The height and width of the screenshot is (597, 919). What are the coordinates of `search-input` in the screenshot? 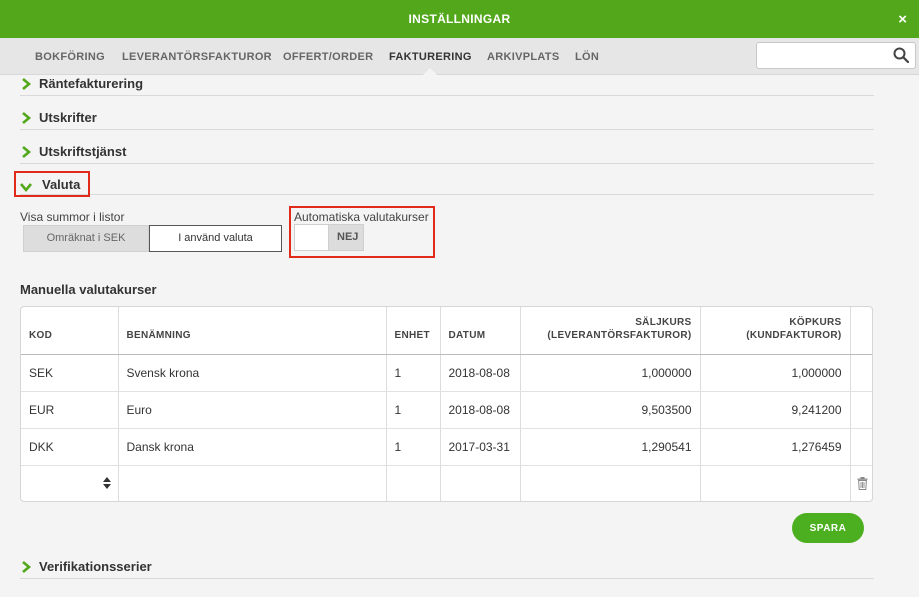 It's located at (825, 56).